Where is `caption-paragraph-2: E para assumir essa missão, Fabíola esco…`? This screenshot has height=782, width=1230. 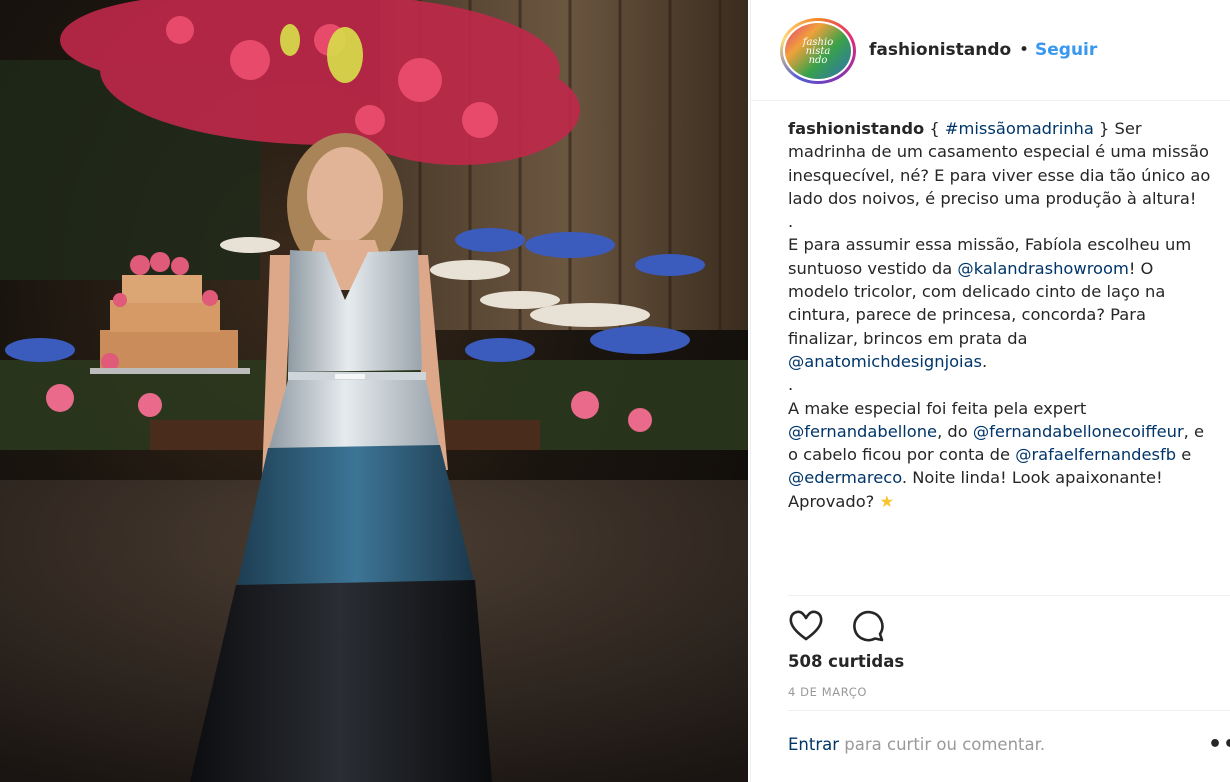 caption-paragraph-2: E para assumir essa missão, Fabíola esco… is located at coordinates (1003, 303).